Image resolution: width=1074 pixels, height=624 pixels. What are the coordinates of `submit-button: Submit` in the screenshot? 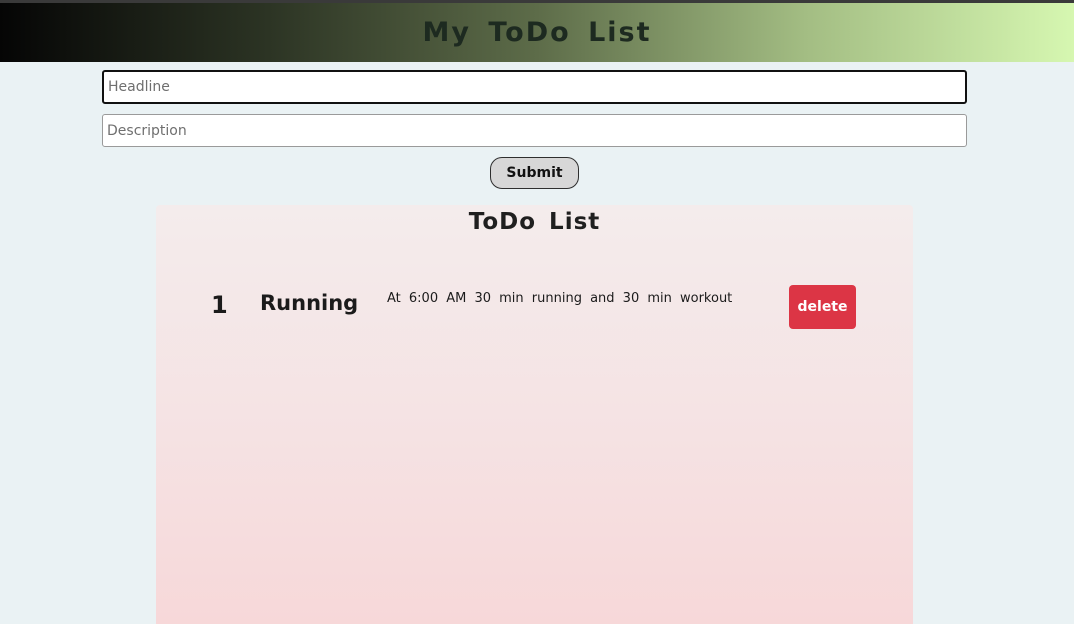 It's located at (534, 173).